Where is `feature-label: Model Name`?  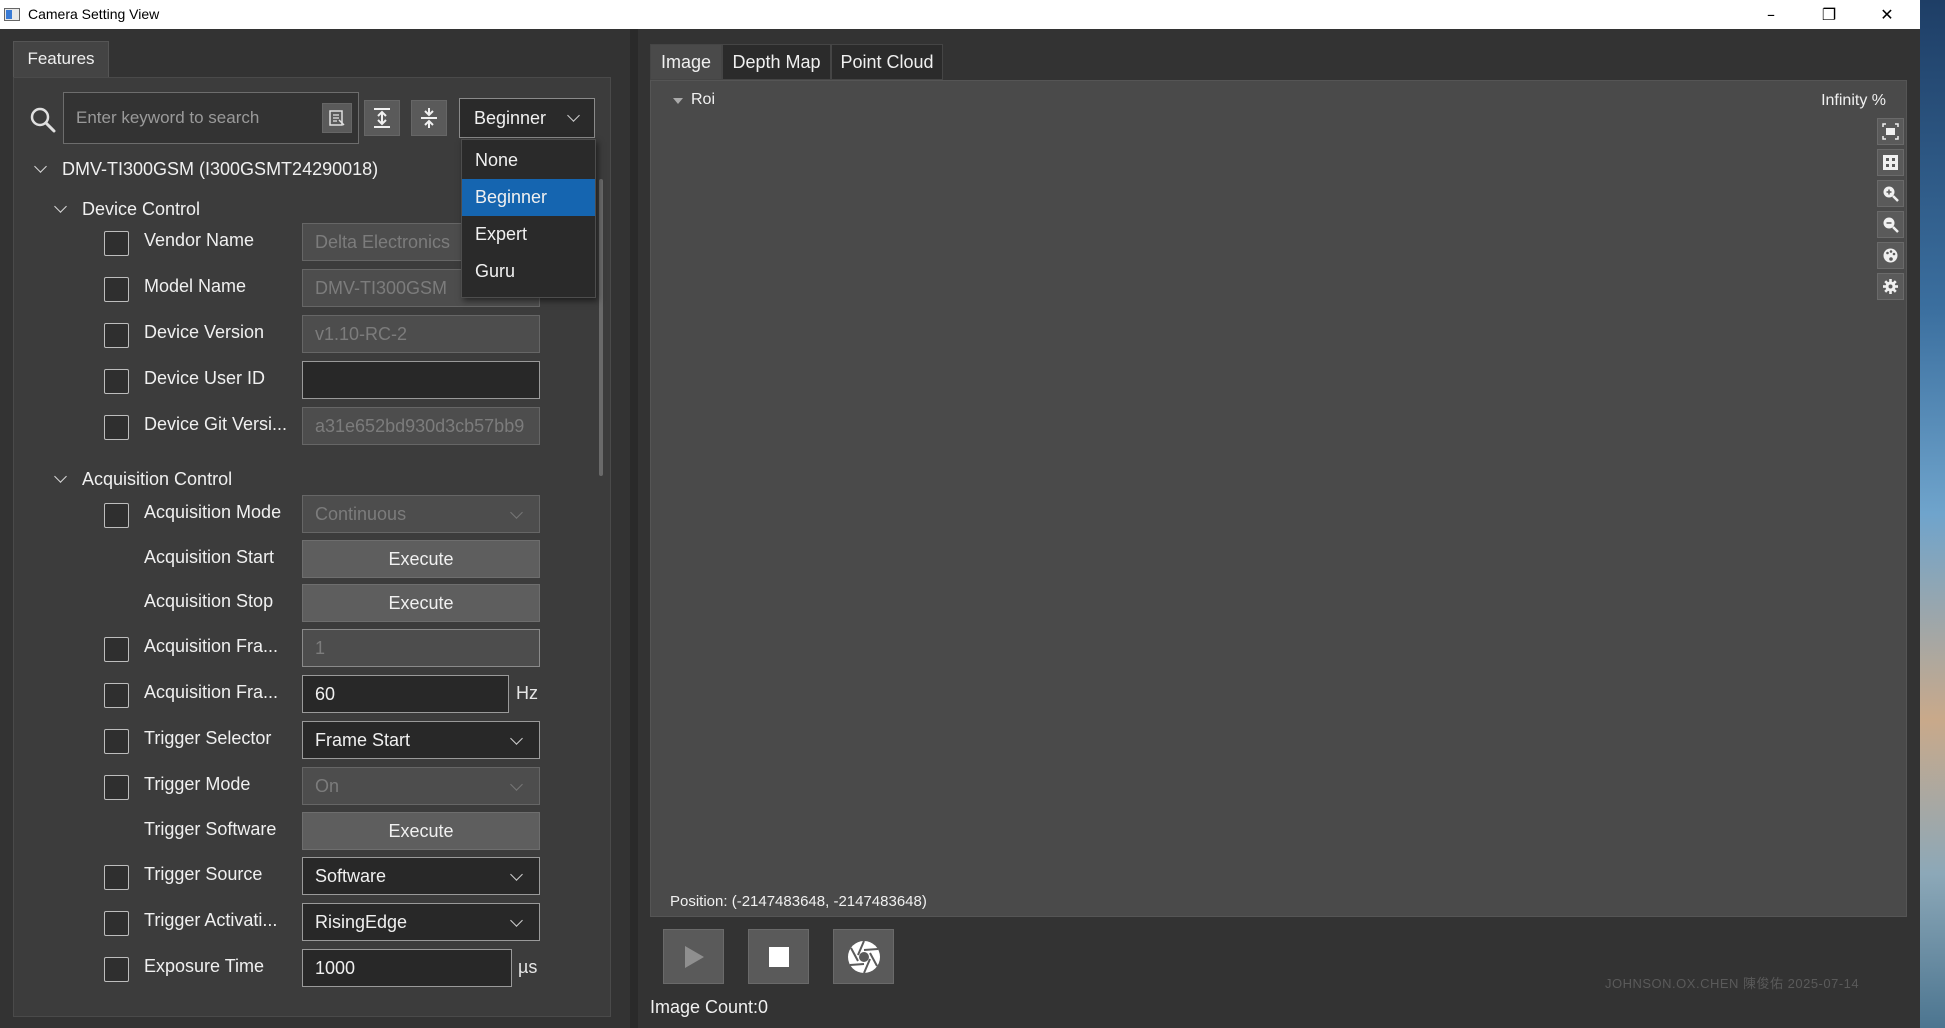
feature-label: Model Name is located at coordinates (195, 286).